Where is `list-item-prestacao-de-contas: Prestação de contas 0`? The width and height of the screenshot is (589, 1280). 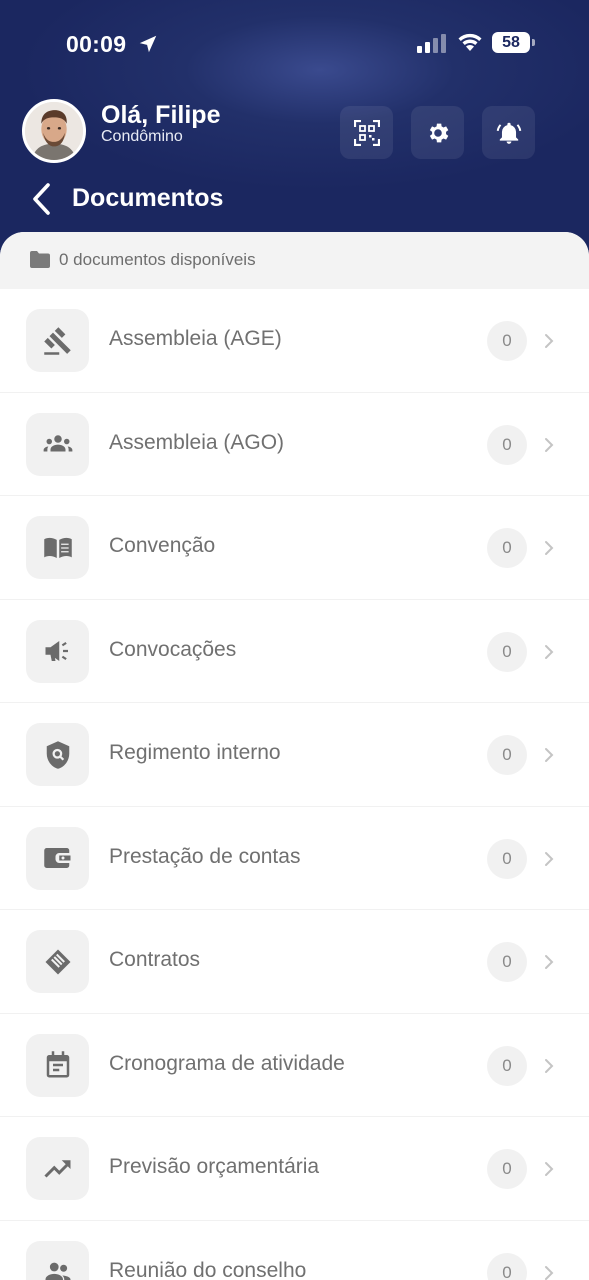 list-item-prestacao-de-contas: Prestação de contas 0 is located at coordinates (294, 858).